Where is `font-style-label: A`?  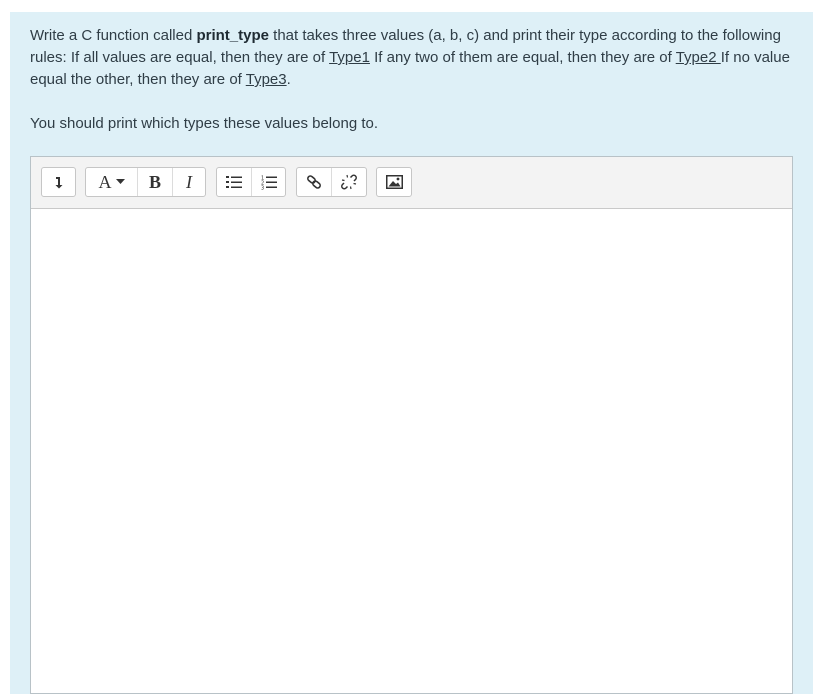 font-style-label: A is located at coordinates (105, 181).